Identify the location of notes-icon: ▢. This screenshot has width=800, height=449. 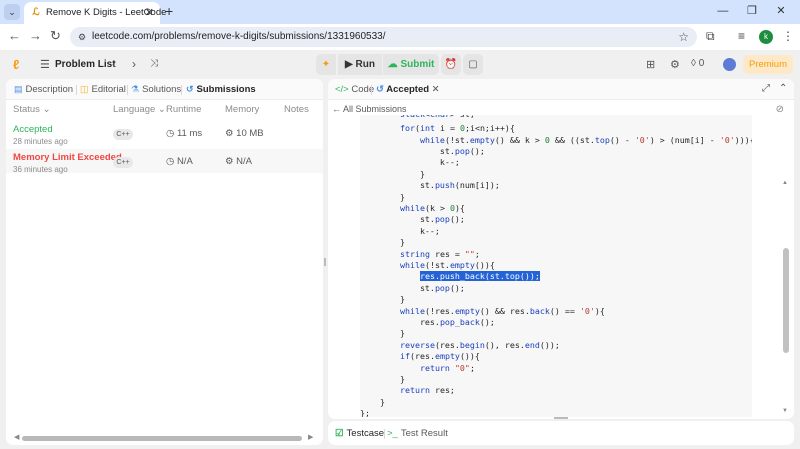
(473, 64).